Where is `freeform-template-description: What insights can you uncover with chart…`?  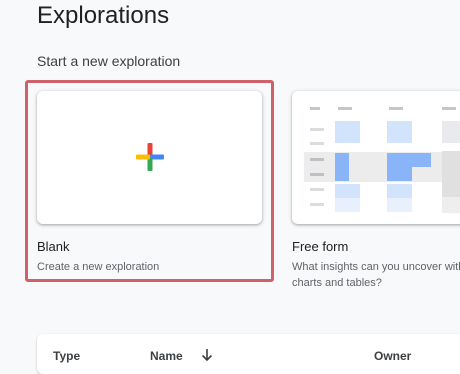
freeform-template-description: What insights can you uncover with chart… is located at coordinates (376, 275).